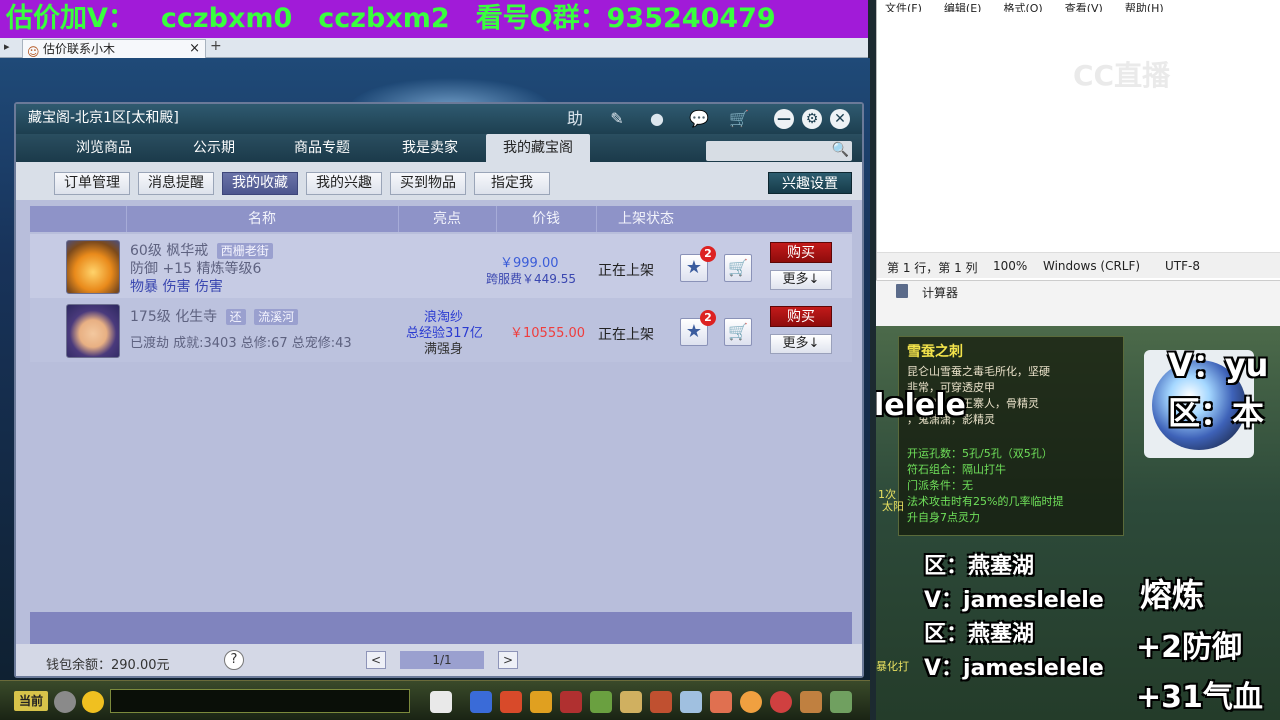 This screenshot has width=1280, height=720. I want to click on tooltip-stat: 门派条件：无, so click(940, 485).